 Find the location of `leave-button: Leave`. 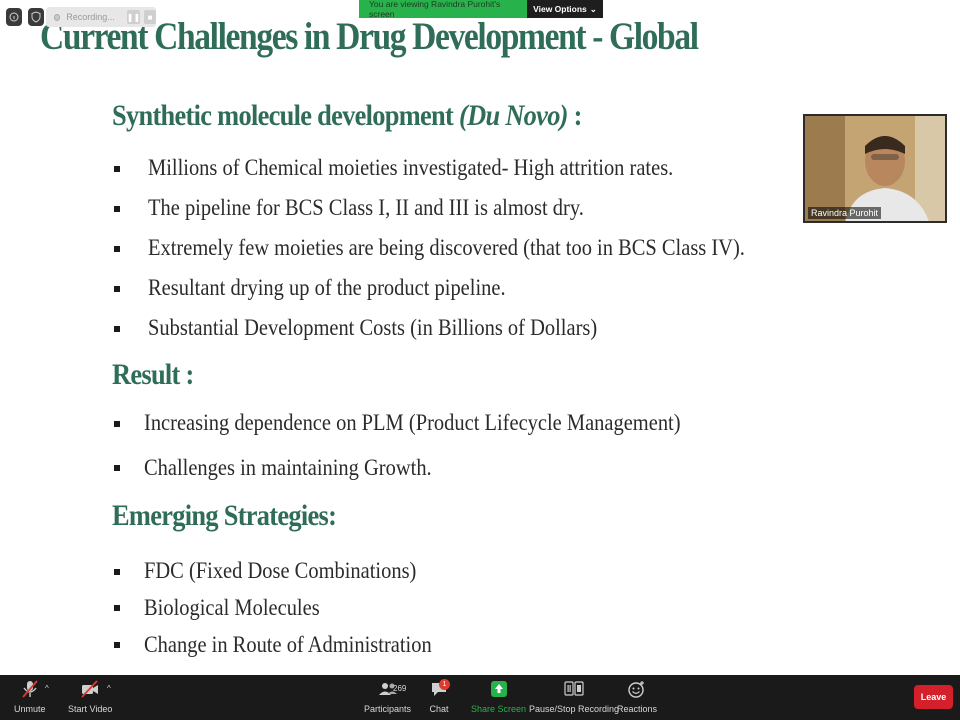

leave-button: Leave is located at coordinates (933, 697).